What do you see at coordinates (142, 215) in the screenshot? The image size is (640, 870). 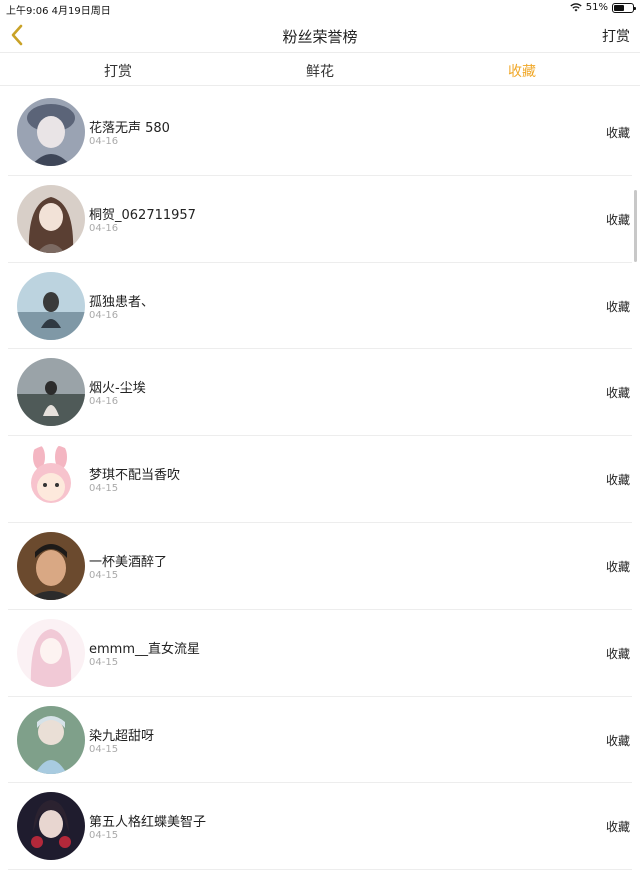 I see `fan-name: 桐贺_062711957` at bounding box center [142, 215].